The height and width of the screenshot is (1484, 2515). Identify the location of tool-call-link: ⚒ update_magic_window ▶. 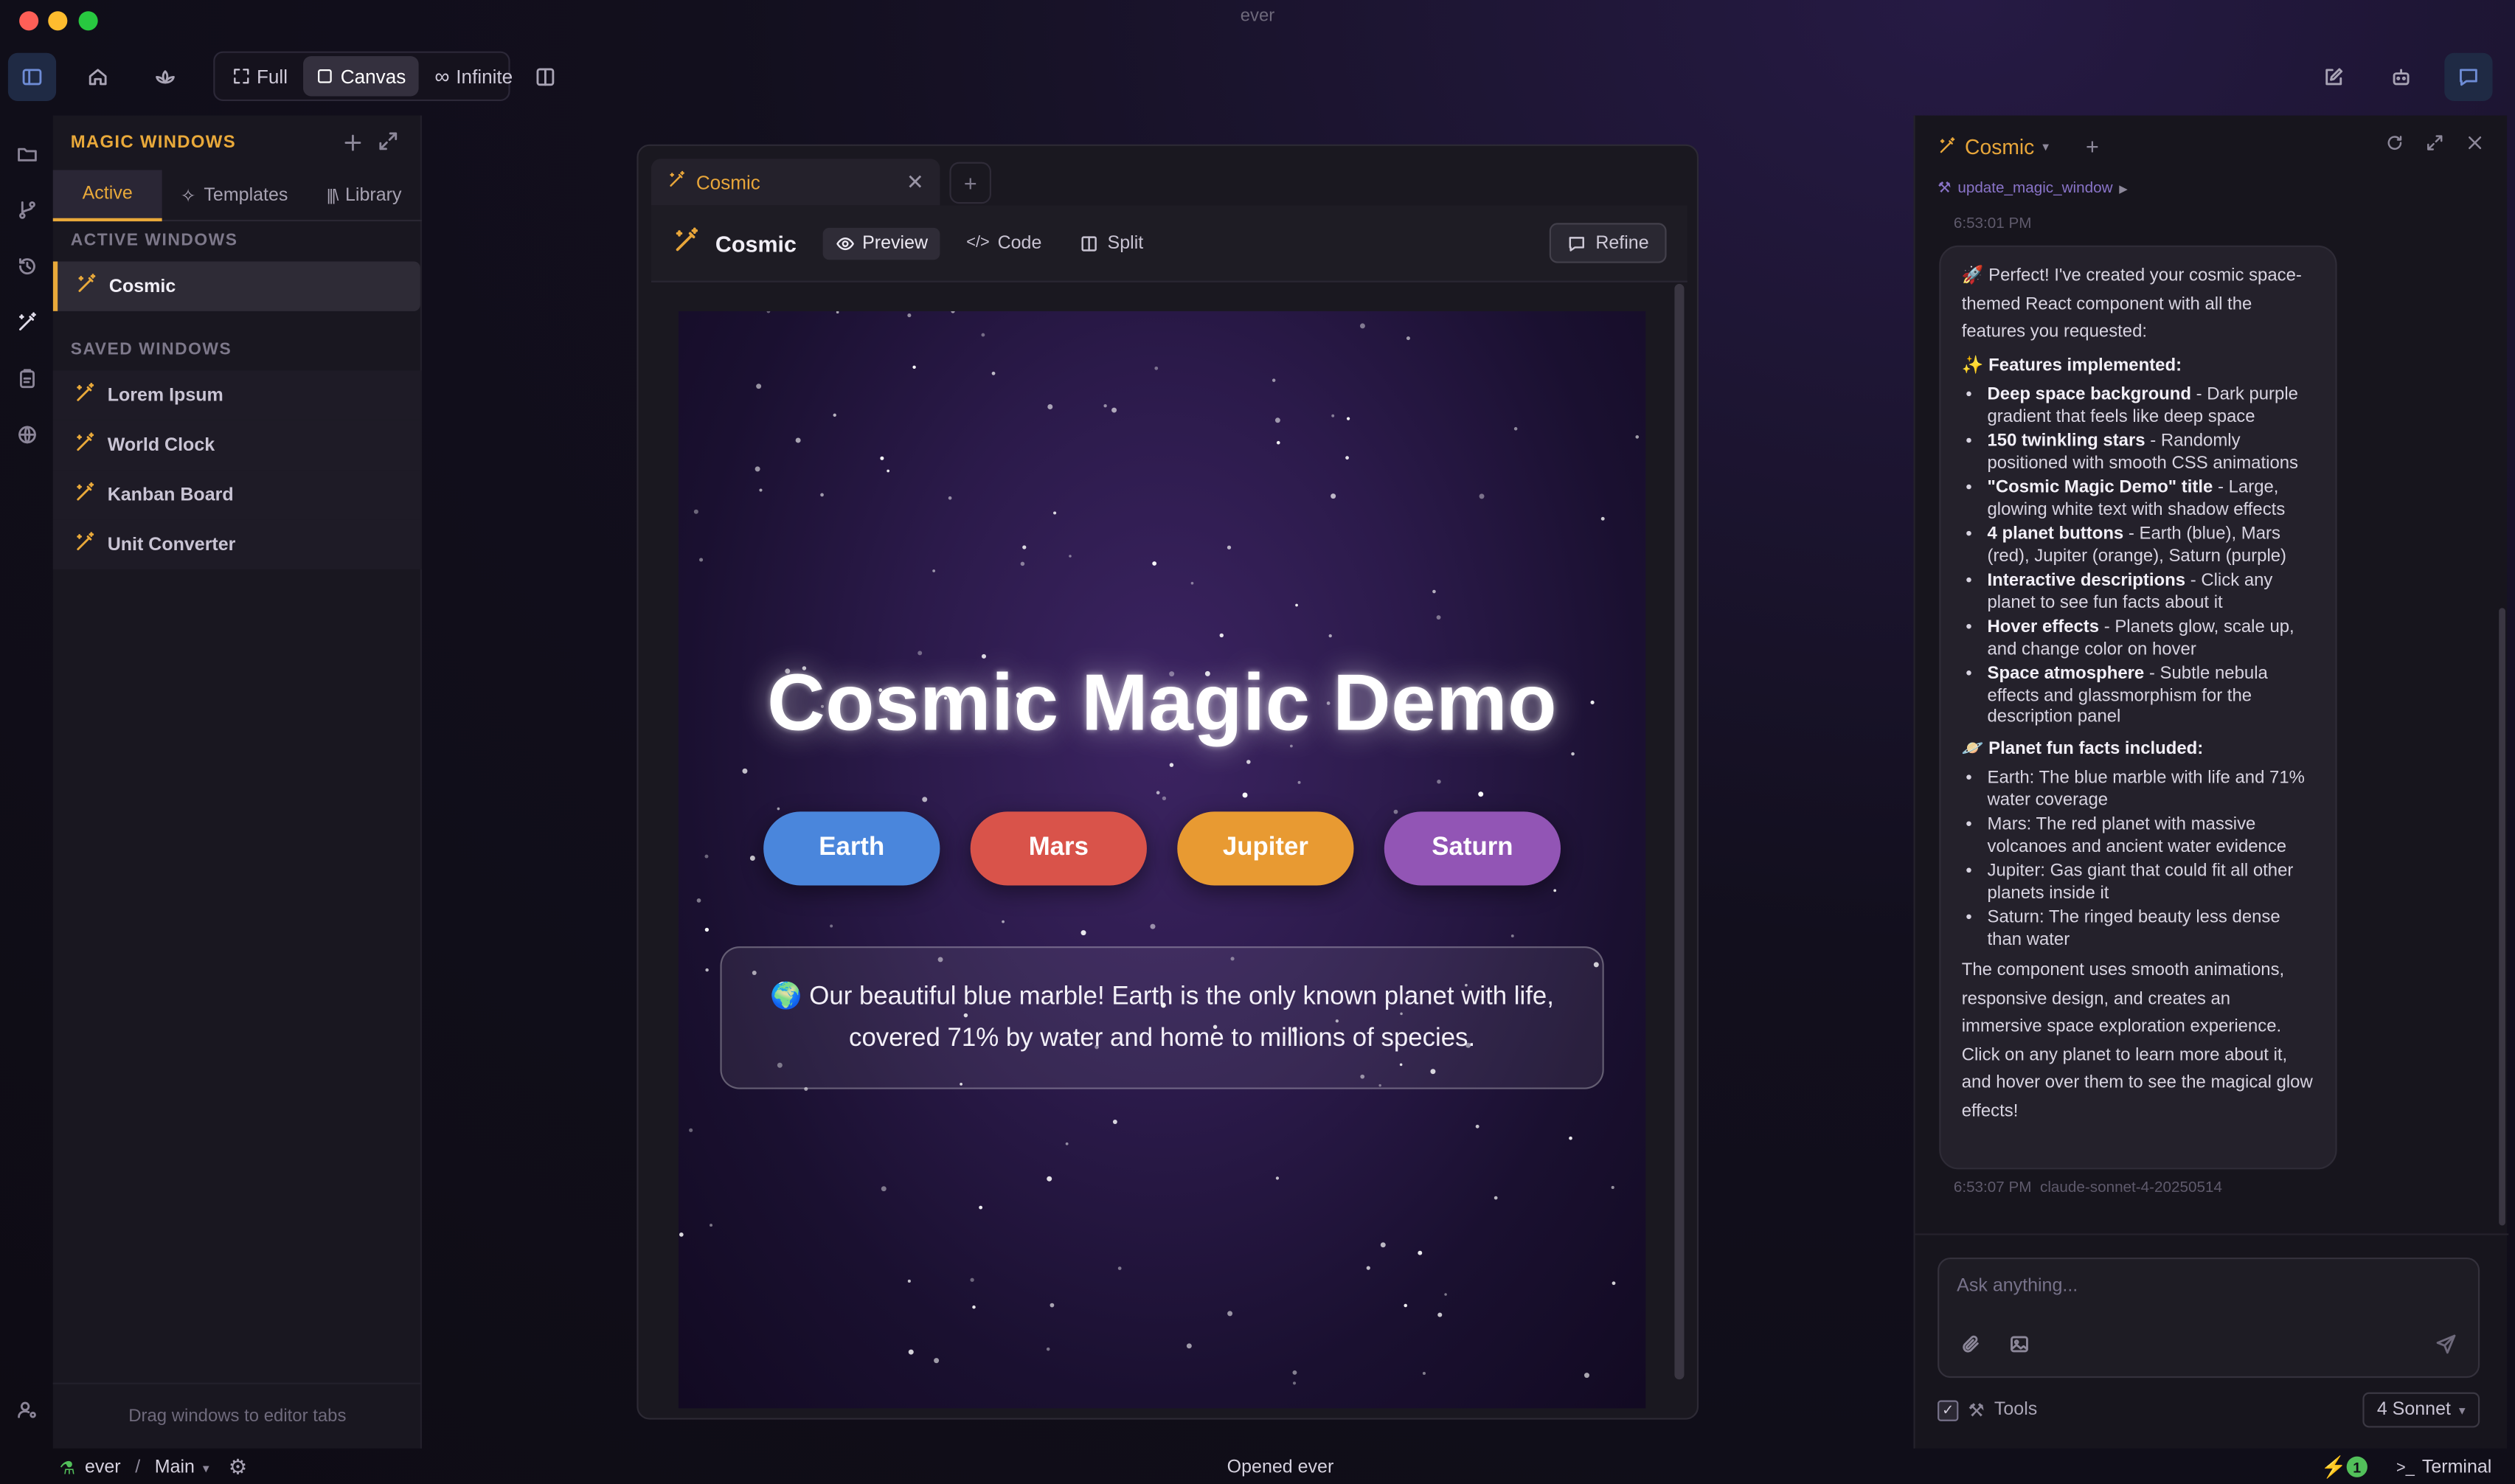
(2033, 189).